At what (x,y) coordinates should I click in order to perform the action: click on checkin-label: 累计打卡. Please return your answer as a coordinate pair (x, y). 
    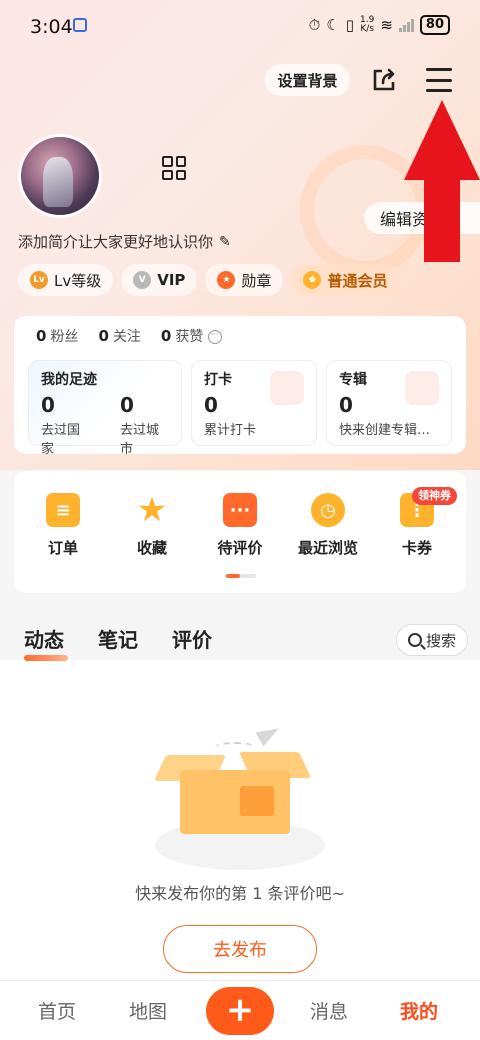
    Looking at the image, I should click on (230, 430).